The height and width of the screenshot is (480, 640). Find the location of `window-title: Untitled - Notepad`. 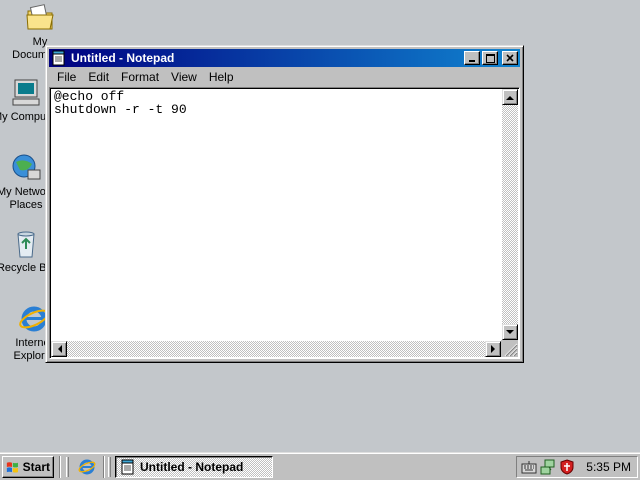

window-title: Untitled - Notepad is located at coordinates (123, 58).